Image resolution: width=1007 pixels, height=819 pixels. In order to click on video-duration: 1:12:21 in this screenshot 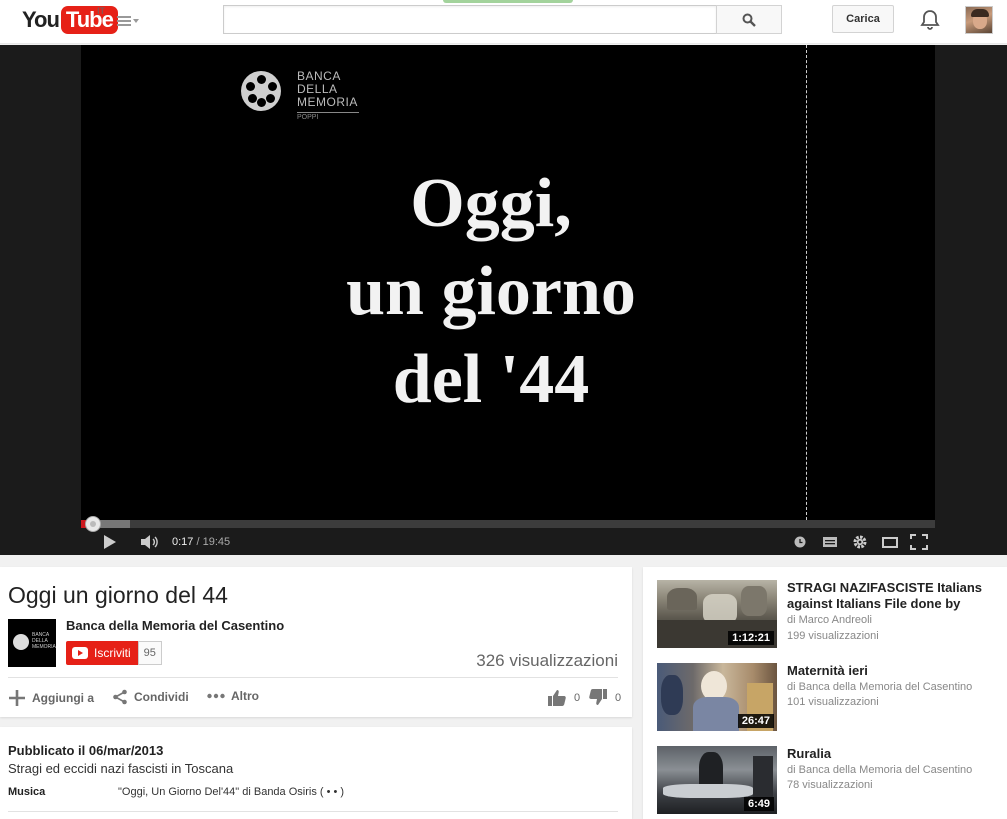, I will do `click(751, 638)`.